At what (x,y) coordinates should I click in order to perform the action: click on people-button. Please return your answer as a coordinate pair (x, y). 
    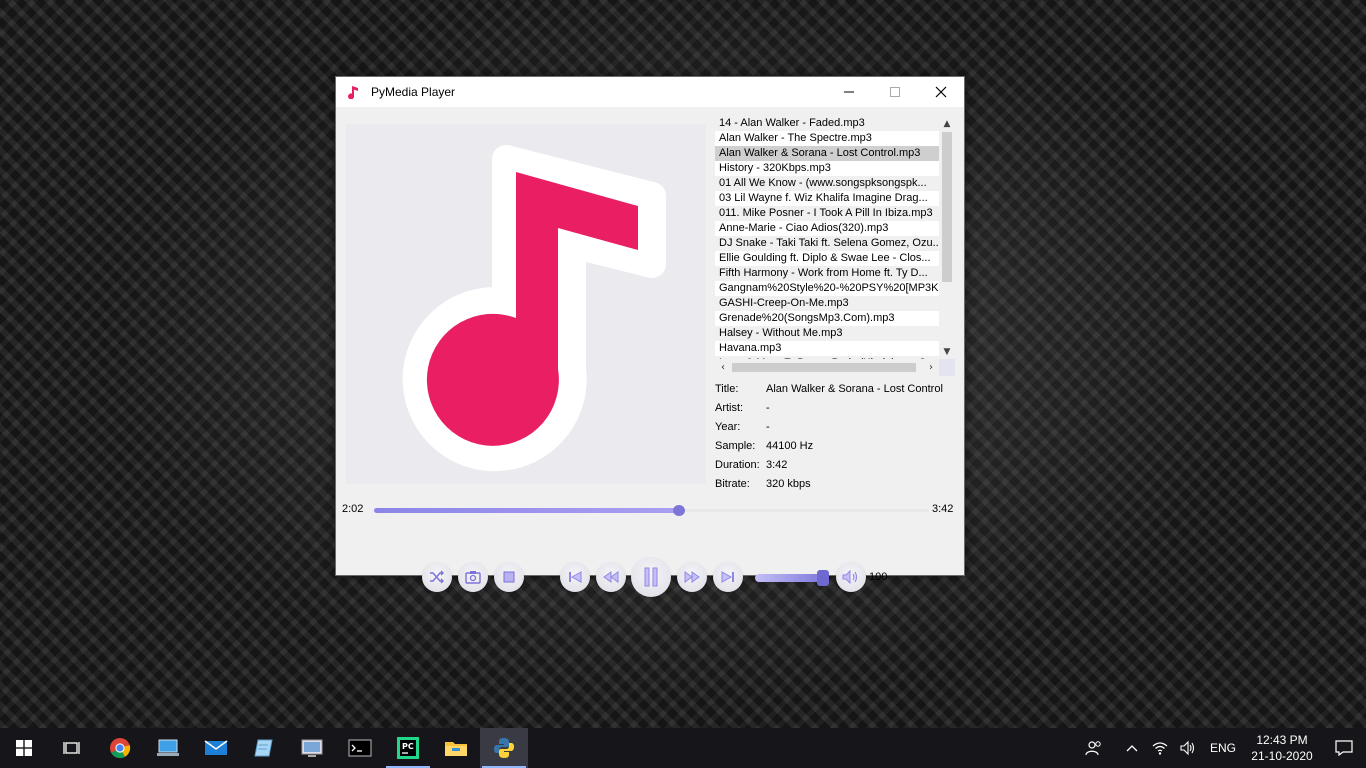
    Looking at the image, I should click on (1094, 748).